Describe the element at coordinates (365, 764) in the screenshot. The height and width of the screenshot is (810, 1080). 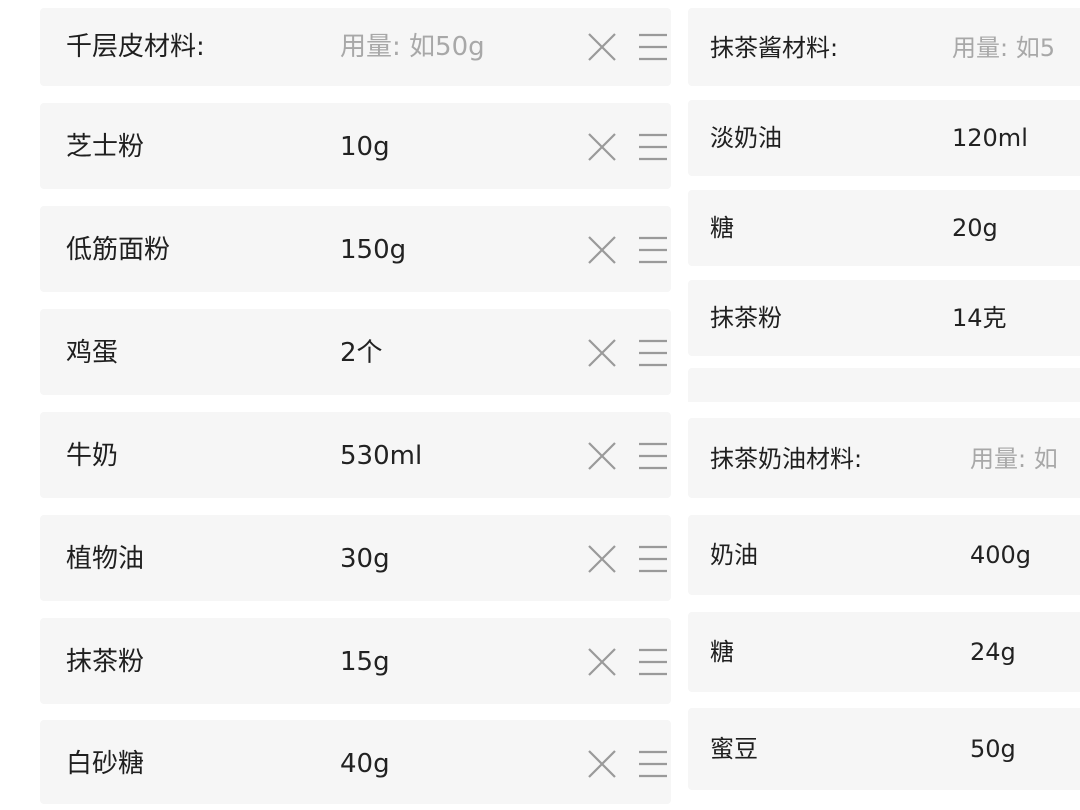
I see `ingredient-quantity-input: 40g` at that location.